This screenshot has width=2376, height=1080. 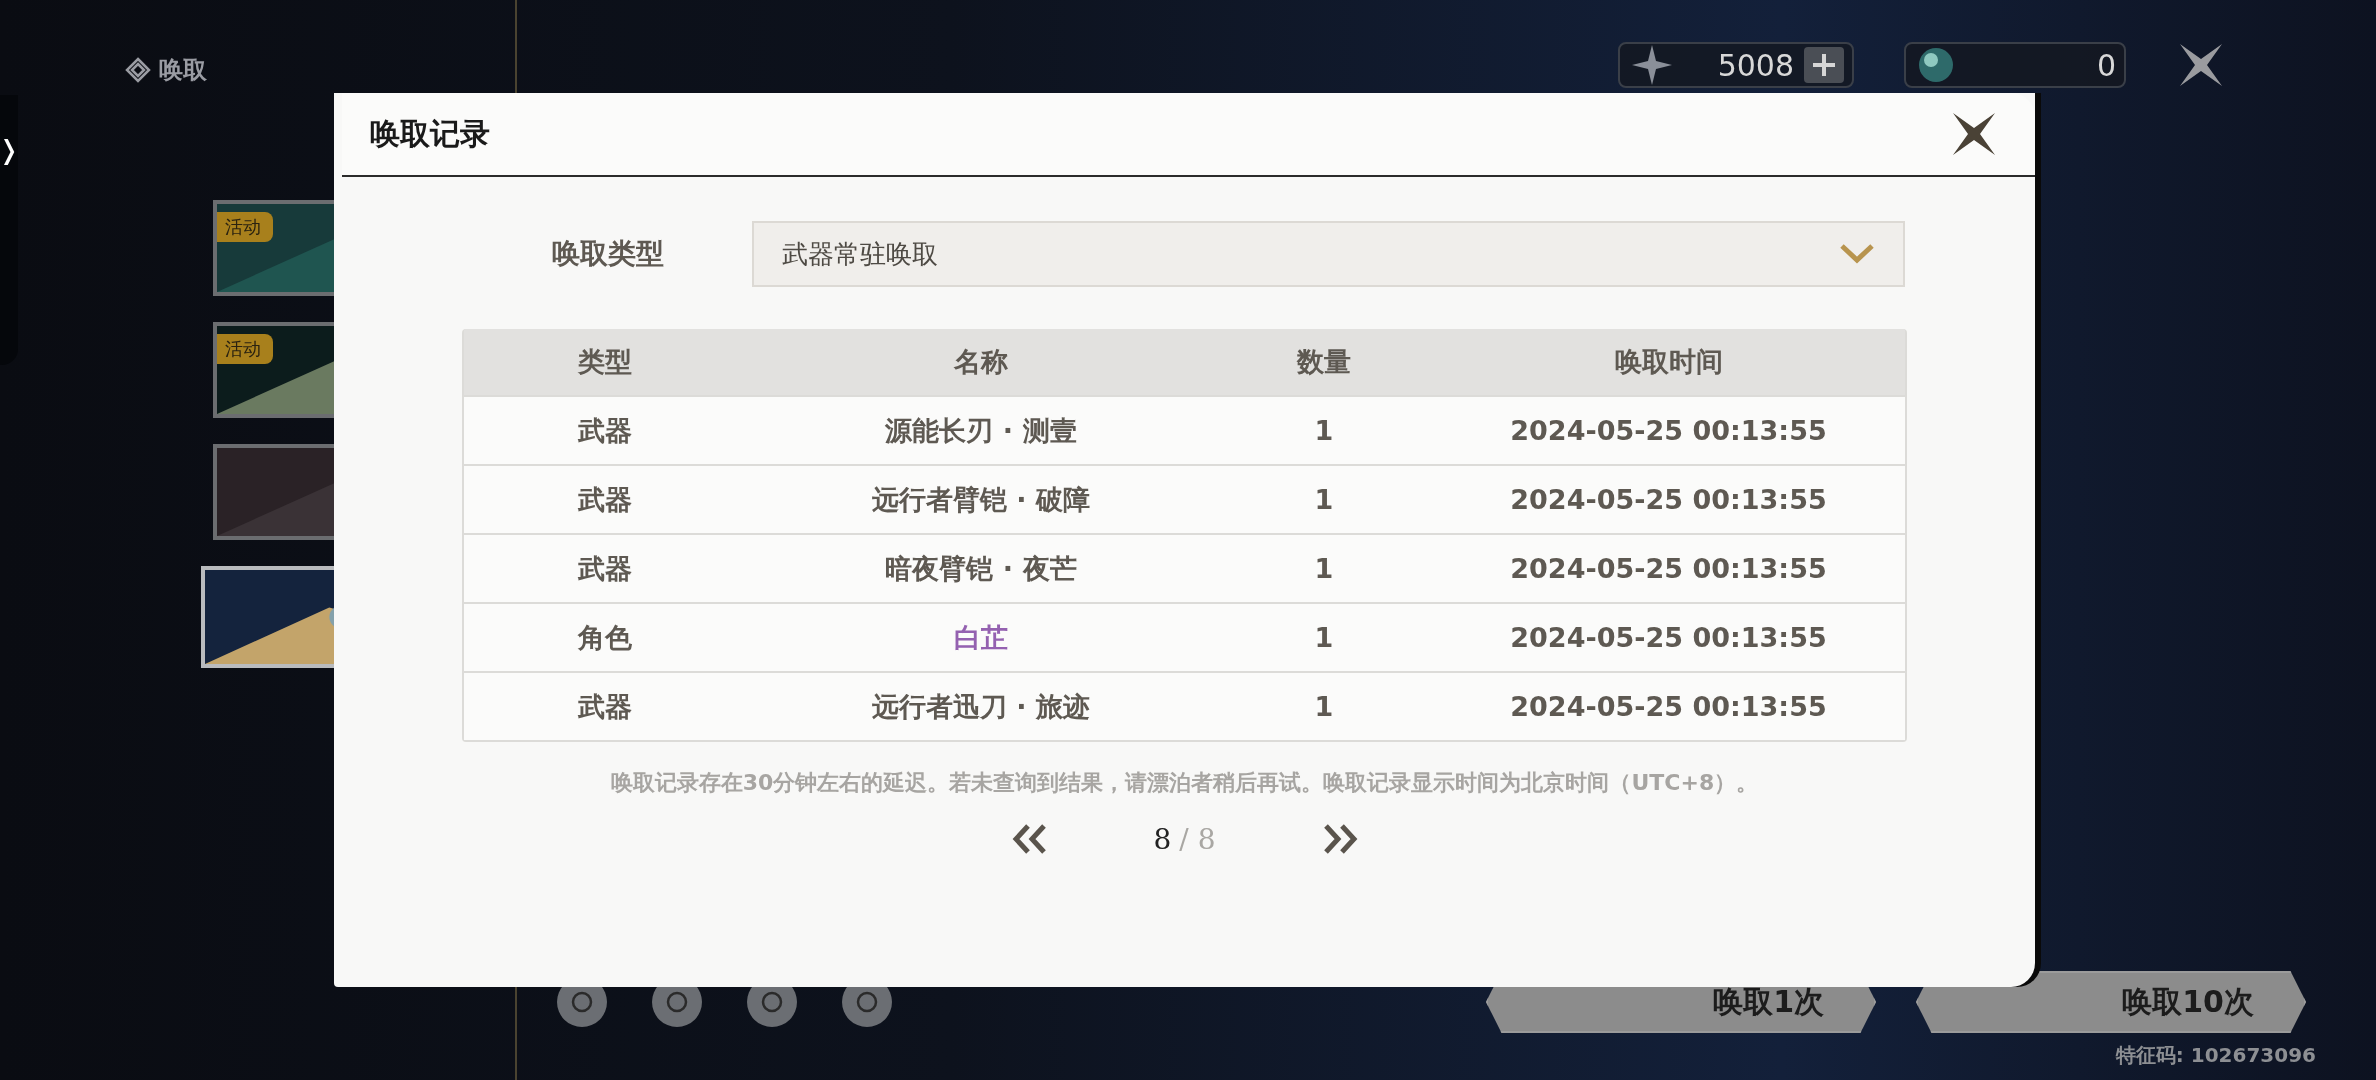 I want to click on table-cell-text: 远行者臂铠 · 破障, so click(x=981, y=499).